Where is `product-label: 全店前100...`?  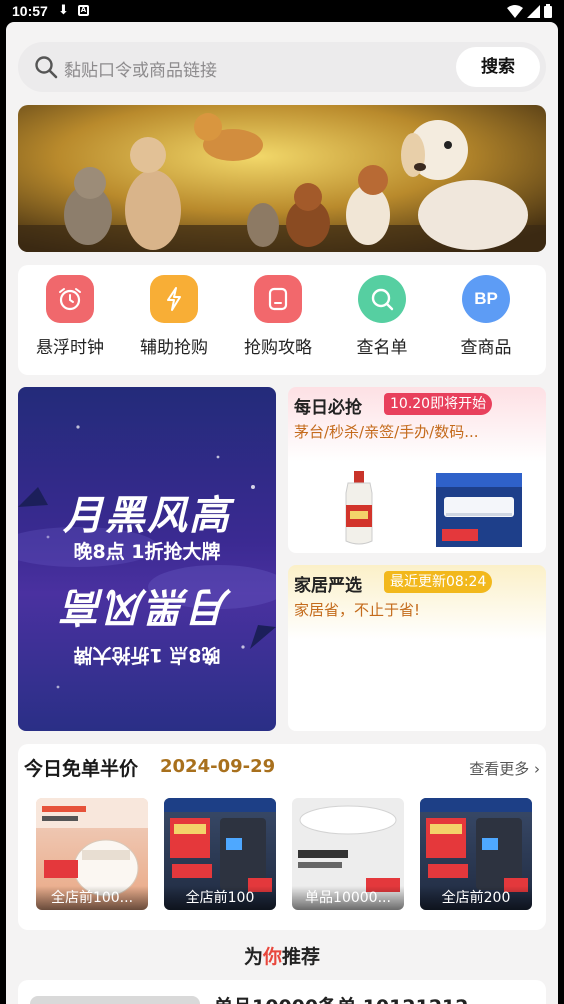 product-label: 全店前100... is located at coordinates (92, 898).